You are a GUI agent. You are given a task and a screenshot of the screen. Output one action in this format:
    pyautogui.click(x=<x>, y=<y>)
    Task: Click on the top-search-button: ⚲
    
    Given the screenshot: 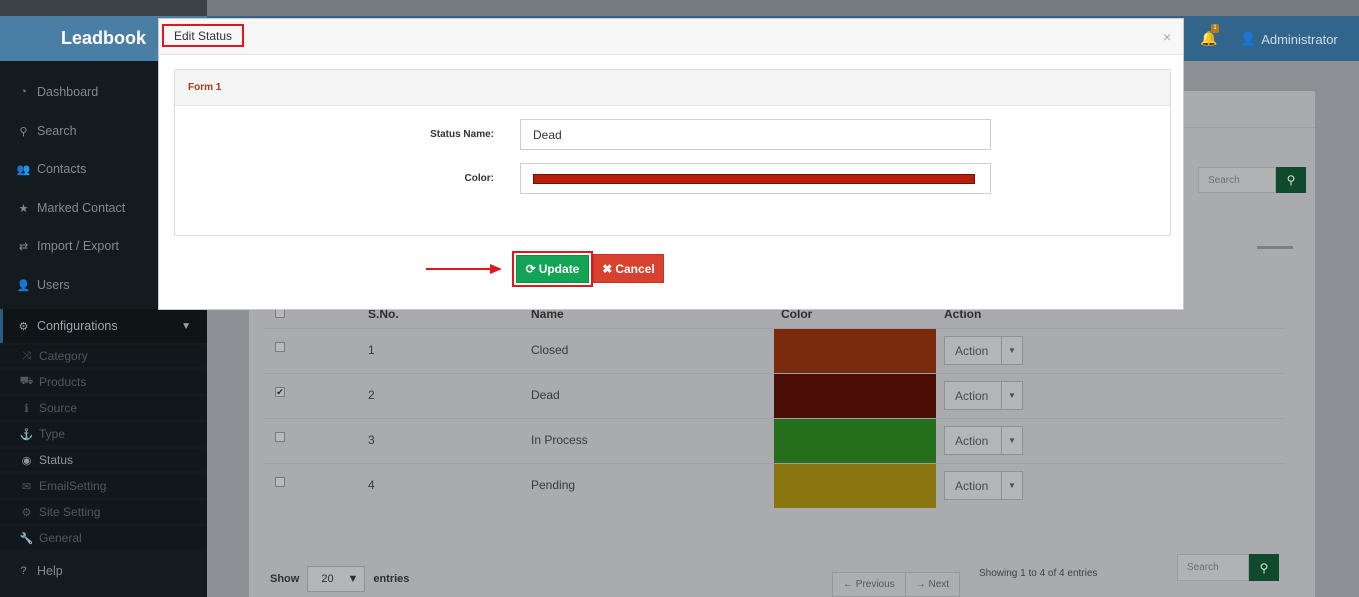 What is the action you would take?
    pyautogui.click(x=1291, y=180)
    